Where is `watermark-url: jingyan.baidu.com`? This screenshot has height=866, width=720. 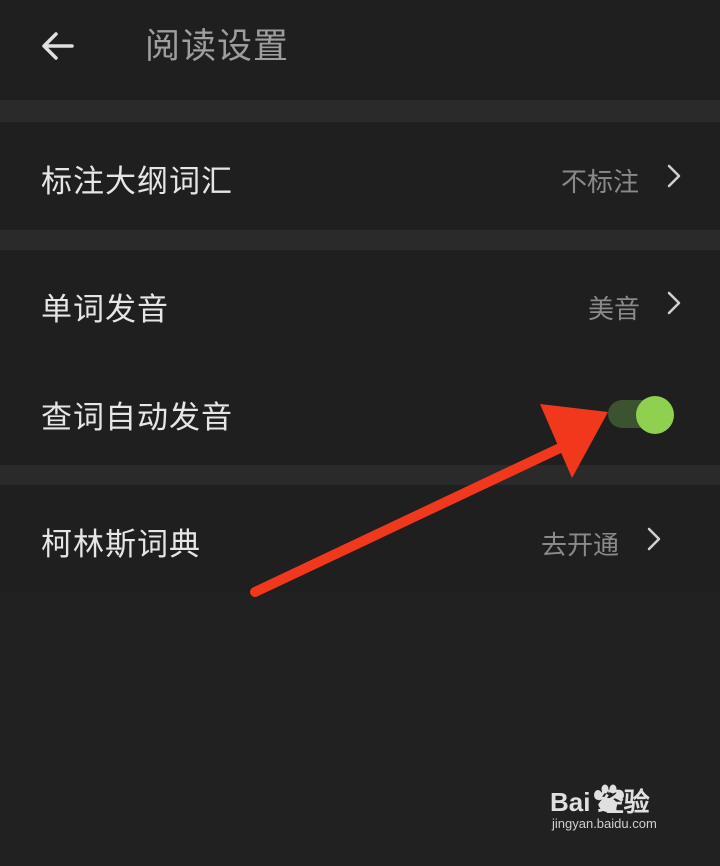
watermark-url: jingyan.baidu.com is located at coordinates (604, 823).